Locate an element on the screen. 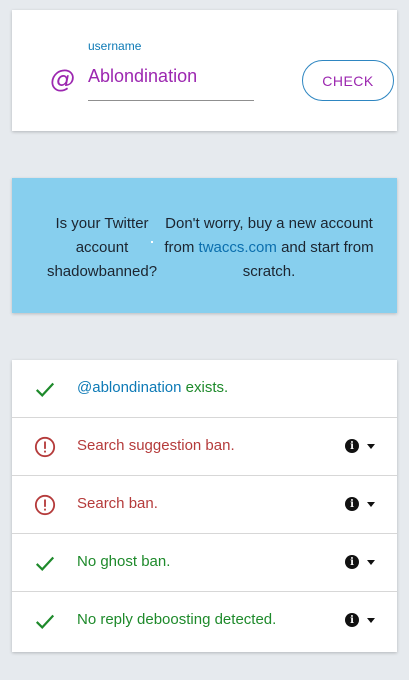 The height and width of the screenshot is (680, 409). ad-link: twaccs.com is located at coordinates (238, 247).